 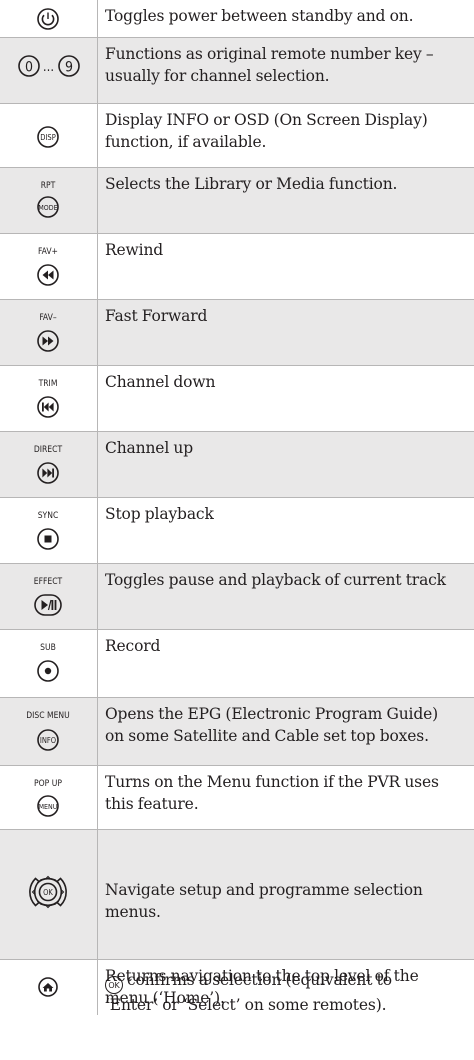 I want to click on menu-label: MENU, so click(x=48, y=807).